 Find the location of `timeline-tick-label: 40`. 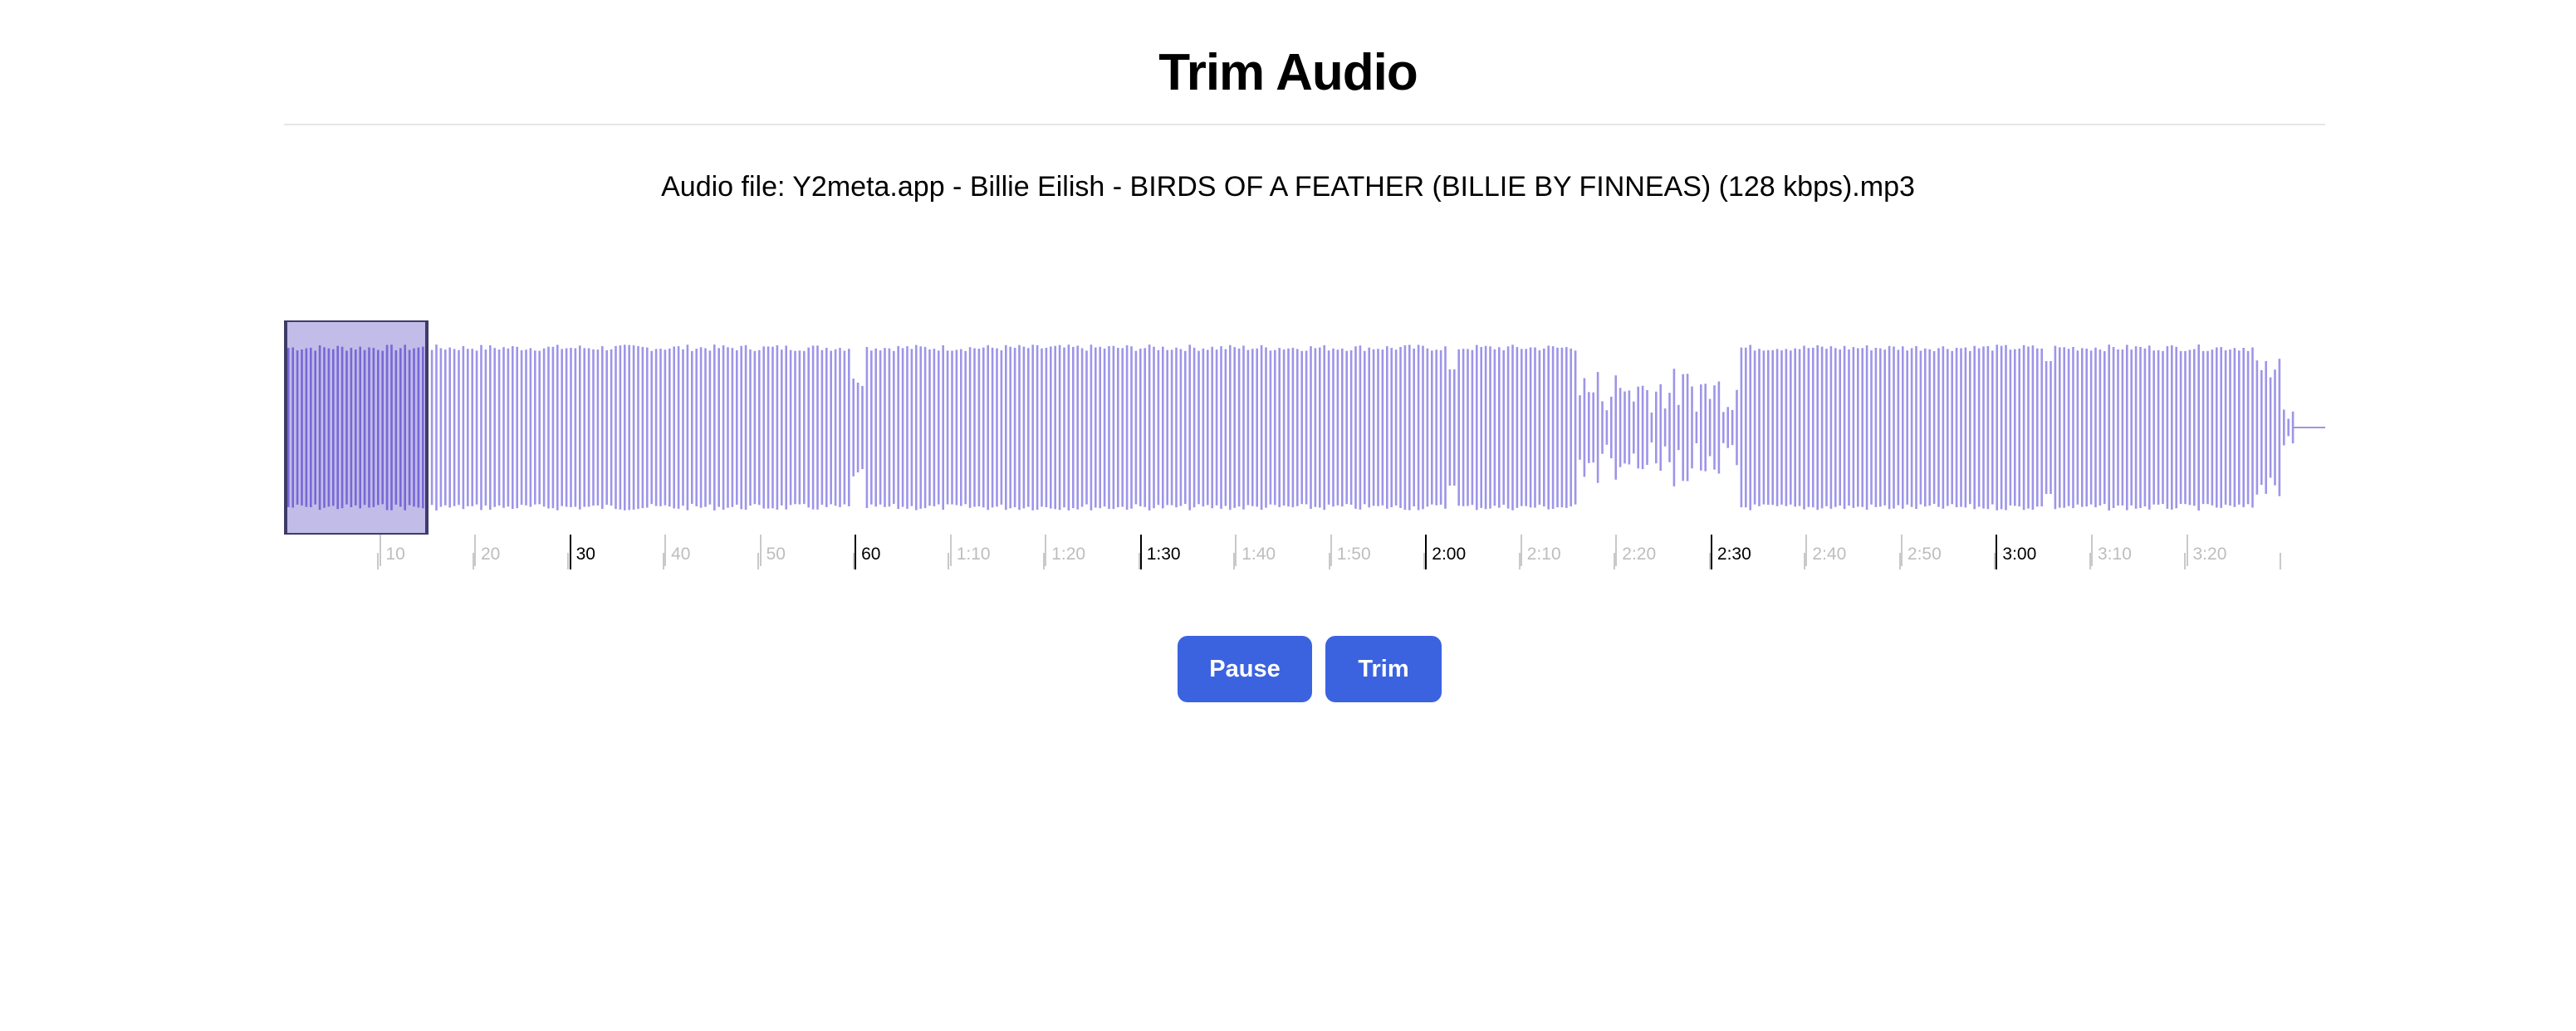

timeline-tick-label: 40 is located at coordinates (681, 554).